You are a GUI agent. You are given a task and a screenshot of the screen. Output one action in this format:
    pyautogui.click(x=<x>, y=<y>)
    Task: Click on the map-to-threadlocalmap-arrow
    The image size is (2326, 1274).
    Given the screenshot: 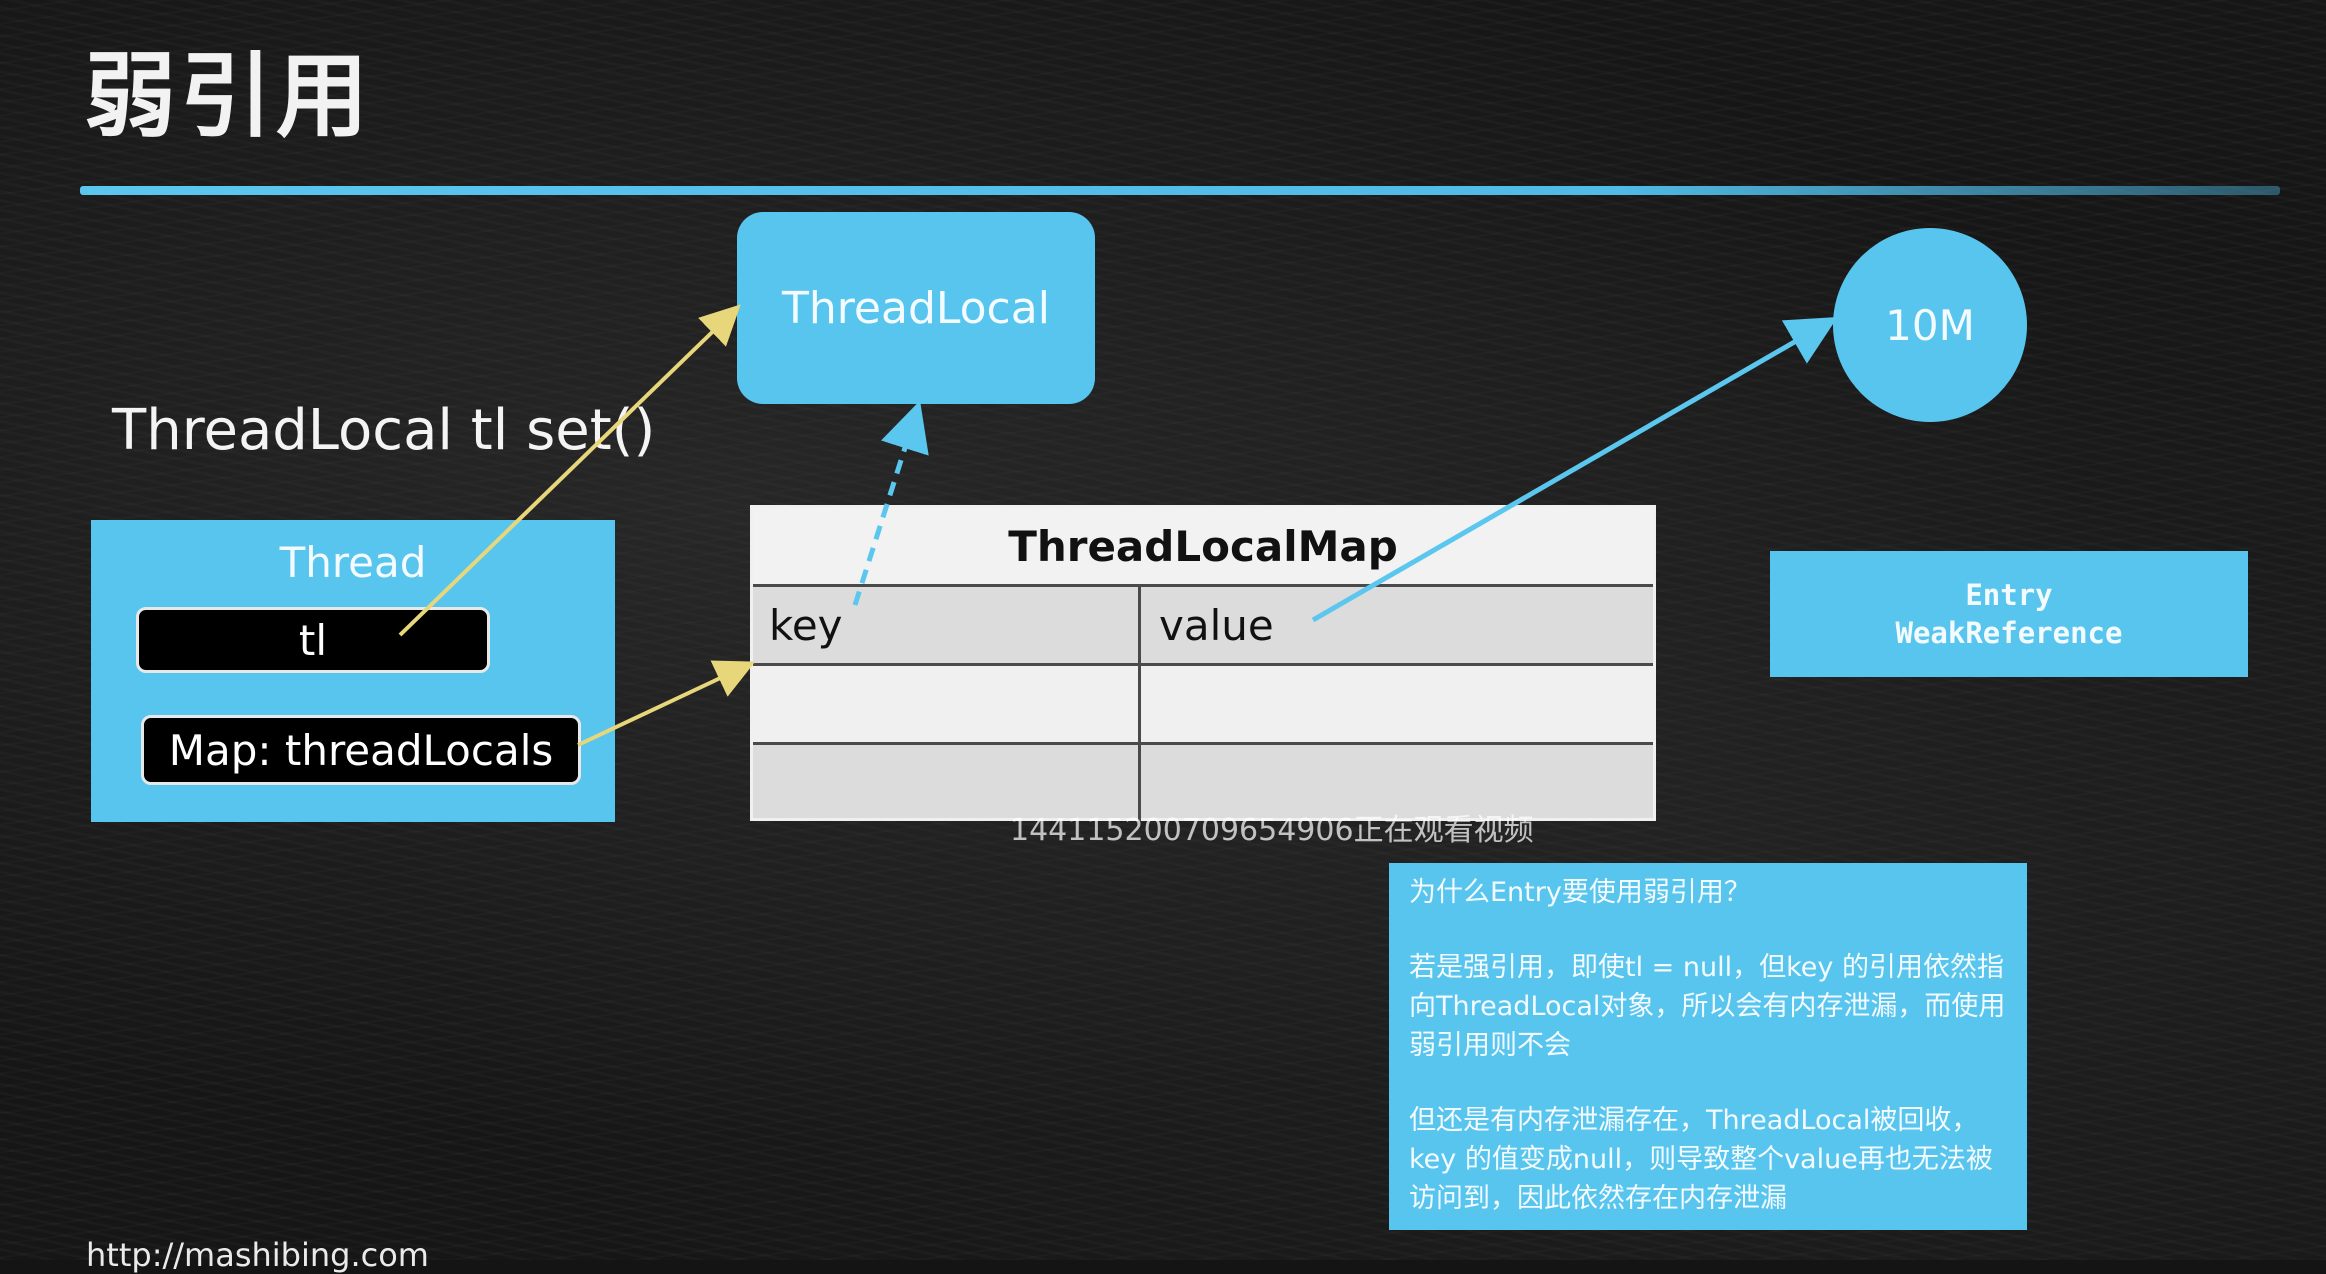 What is the action you would take?
    pyautogui.click(x=666, y=703)
    